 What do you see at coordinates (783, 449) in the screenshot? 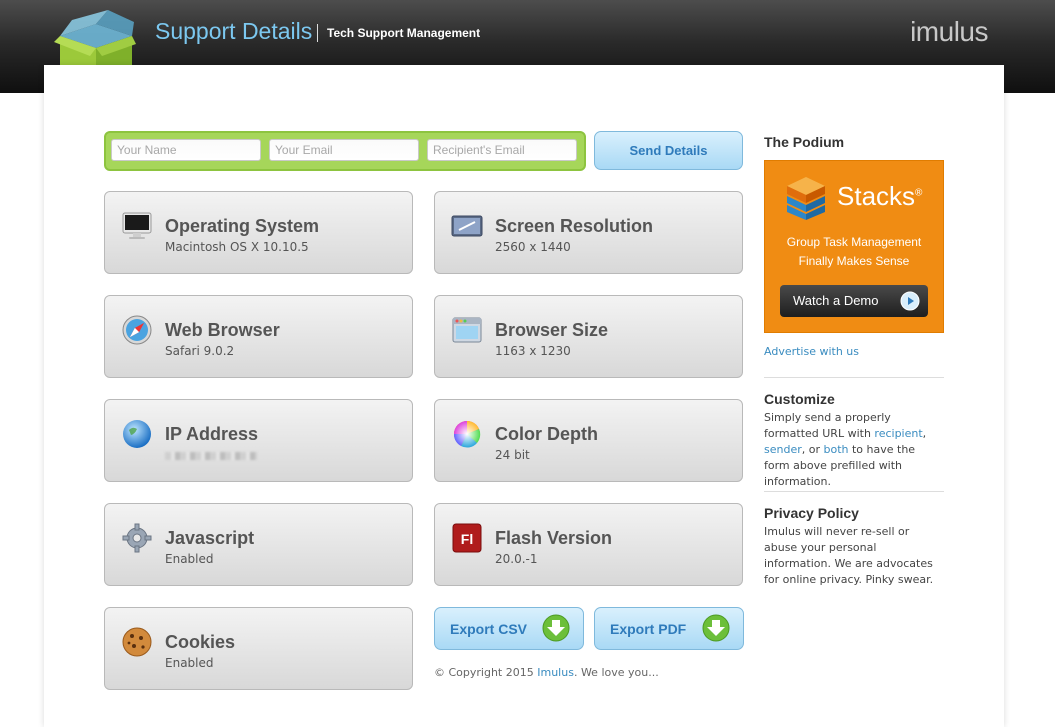
I see `sender-link: sender` at bounding box center [783, 449].